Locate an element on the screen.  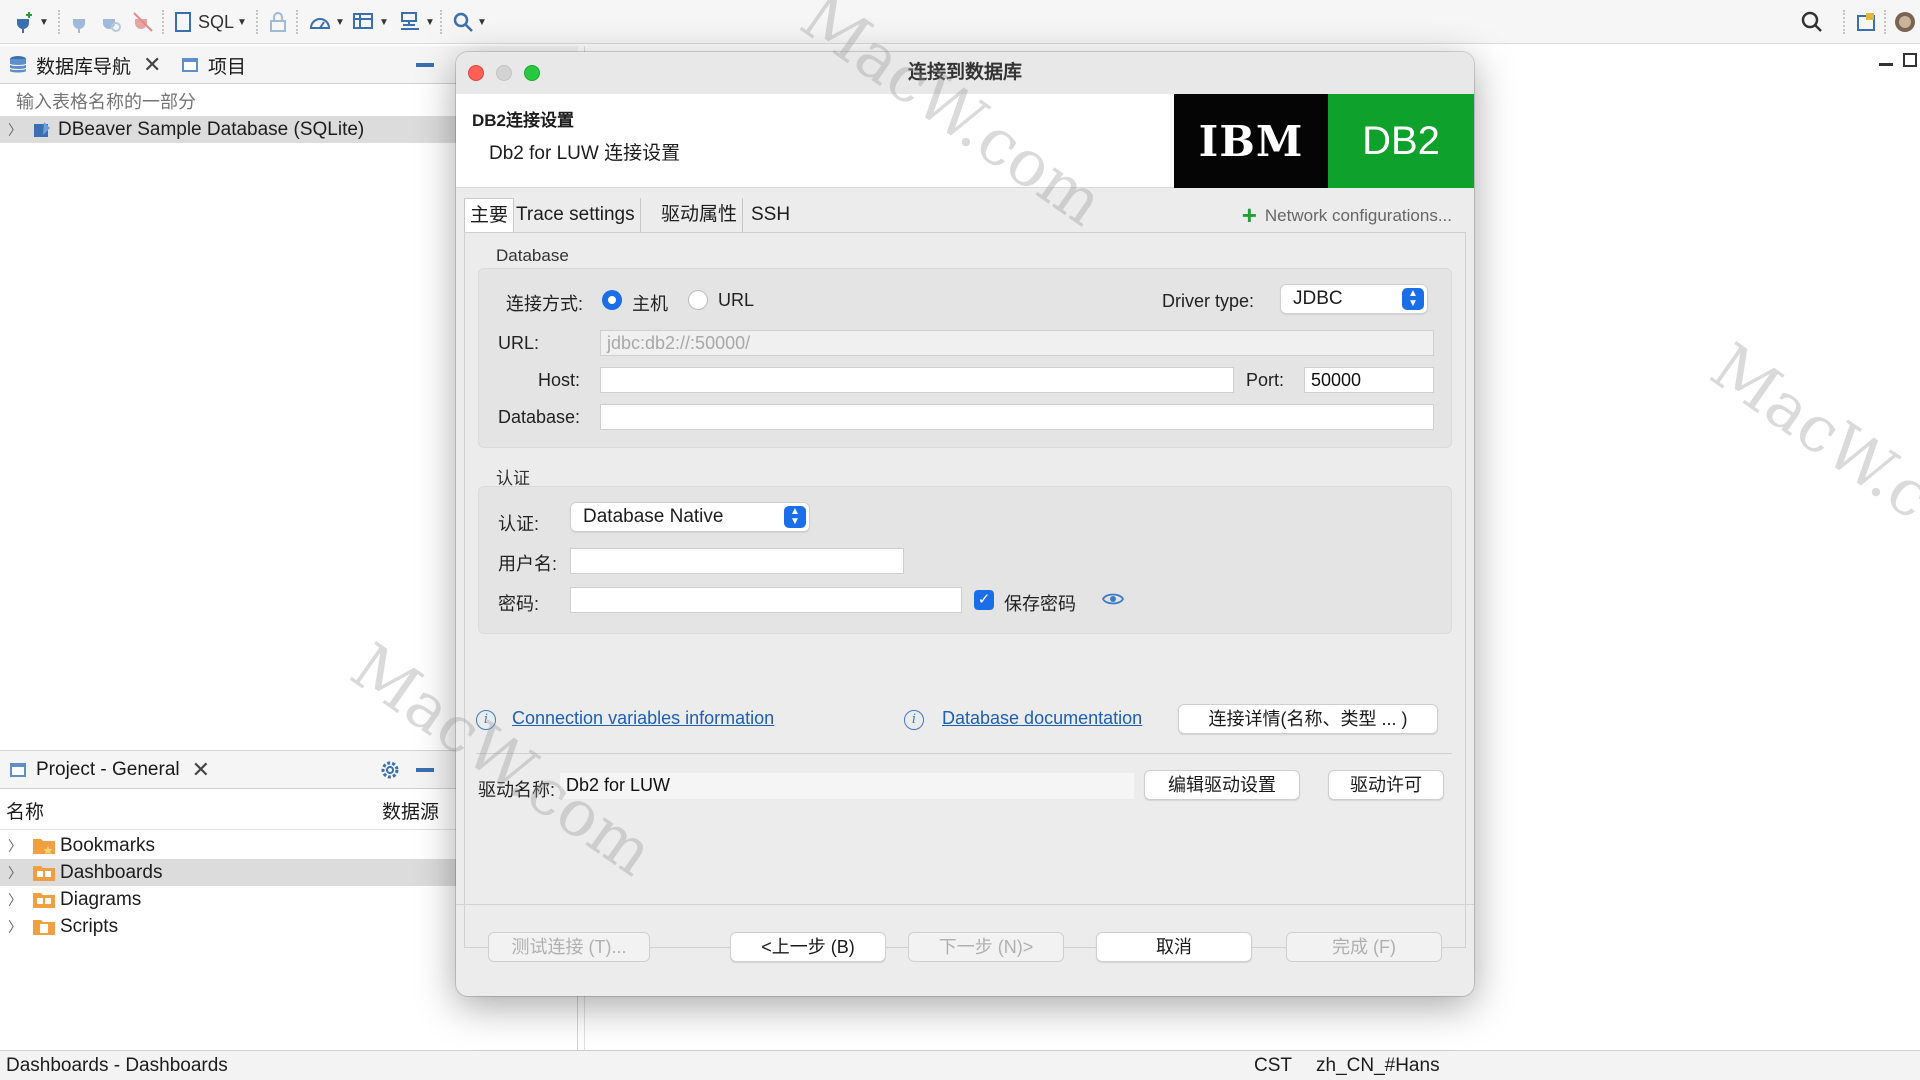
sql-file-icon is located at coordinates (183, 22).